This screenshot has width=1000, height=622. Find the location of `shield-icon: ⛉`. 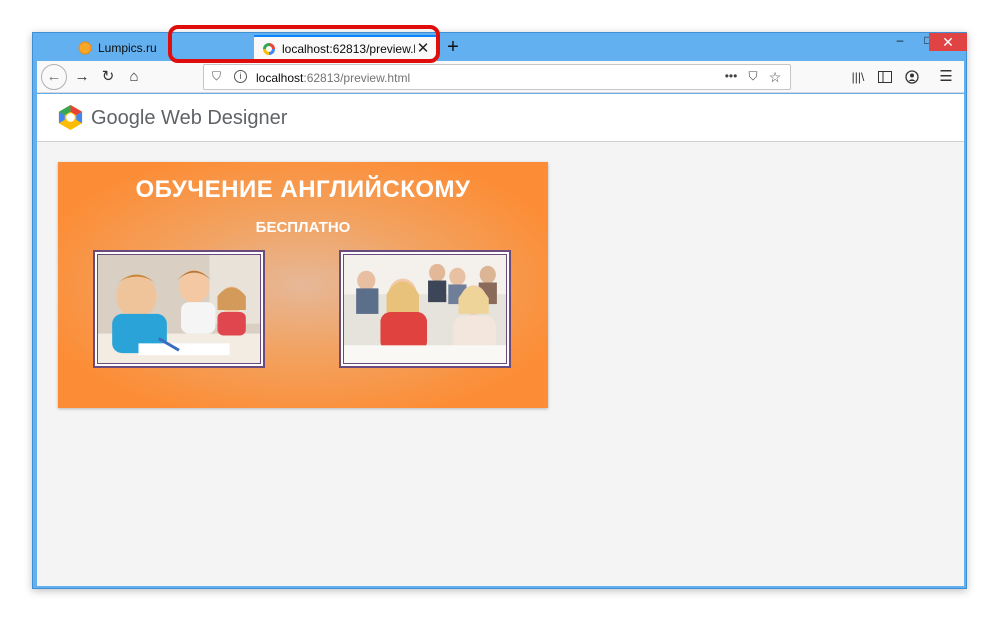

shield-icon: ⛉ is located at coordinates (216, 76).